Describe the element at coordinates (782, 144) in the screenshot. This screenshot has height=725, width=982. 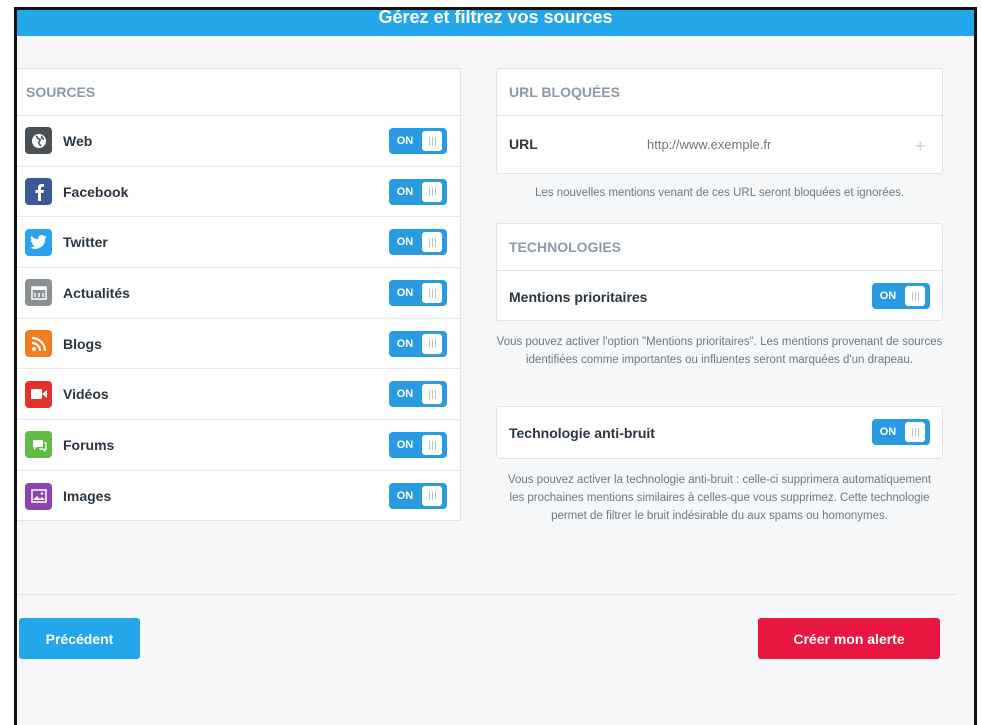
I see `blocked-url-input` at that location.